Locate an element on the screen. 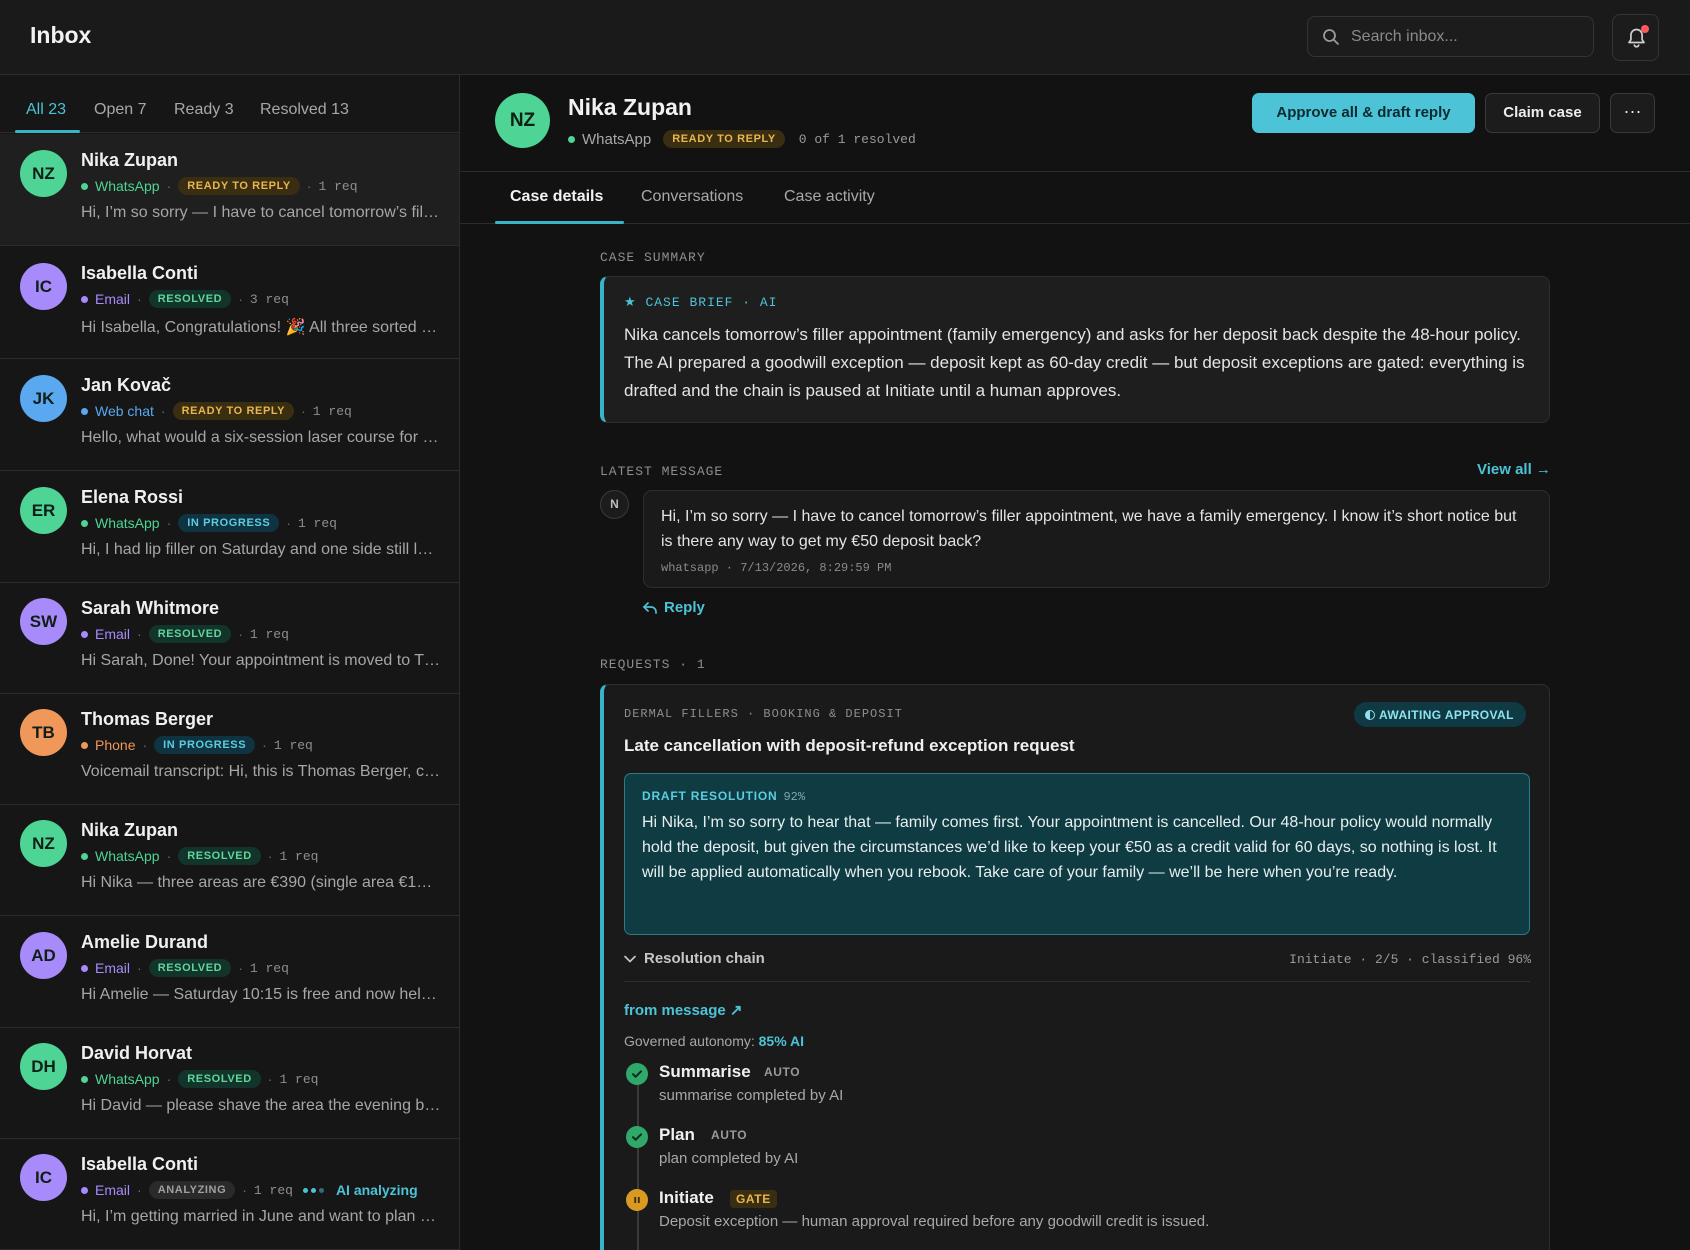 This screenshot has height=1250, width=1690. channel-label: Phone is located at coordinates (115, 745).